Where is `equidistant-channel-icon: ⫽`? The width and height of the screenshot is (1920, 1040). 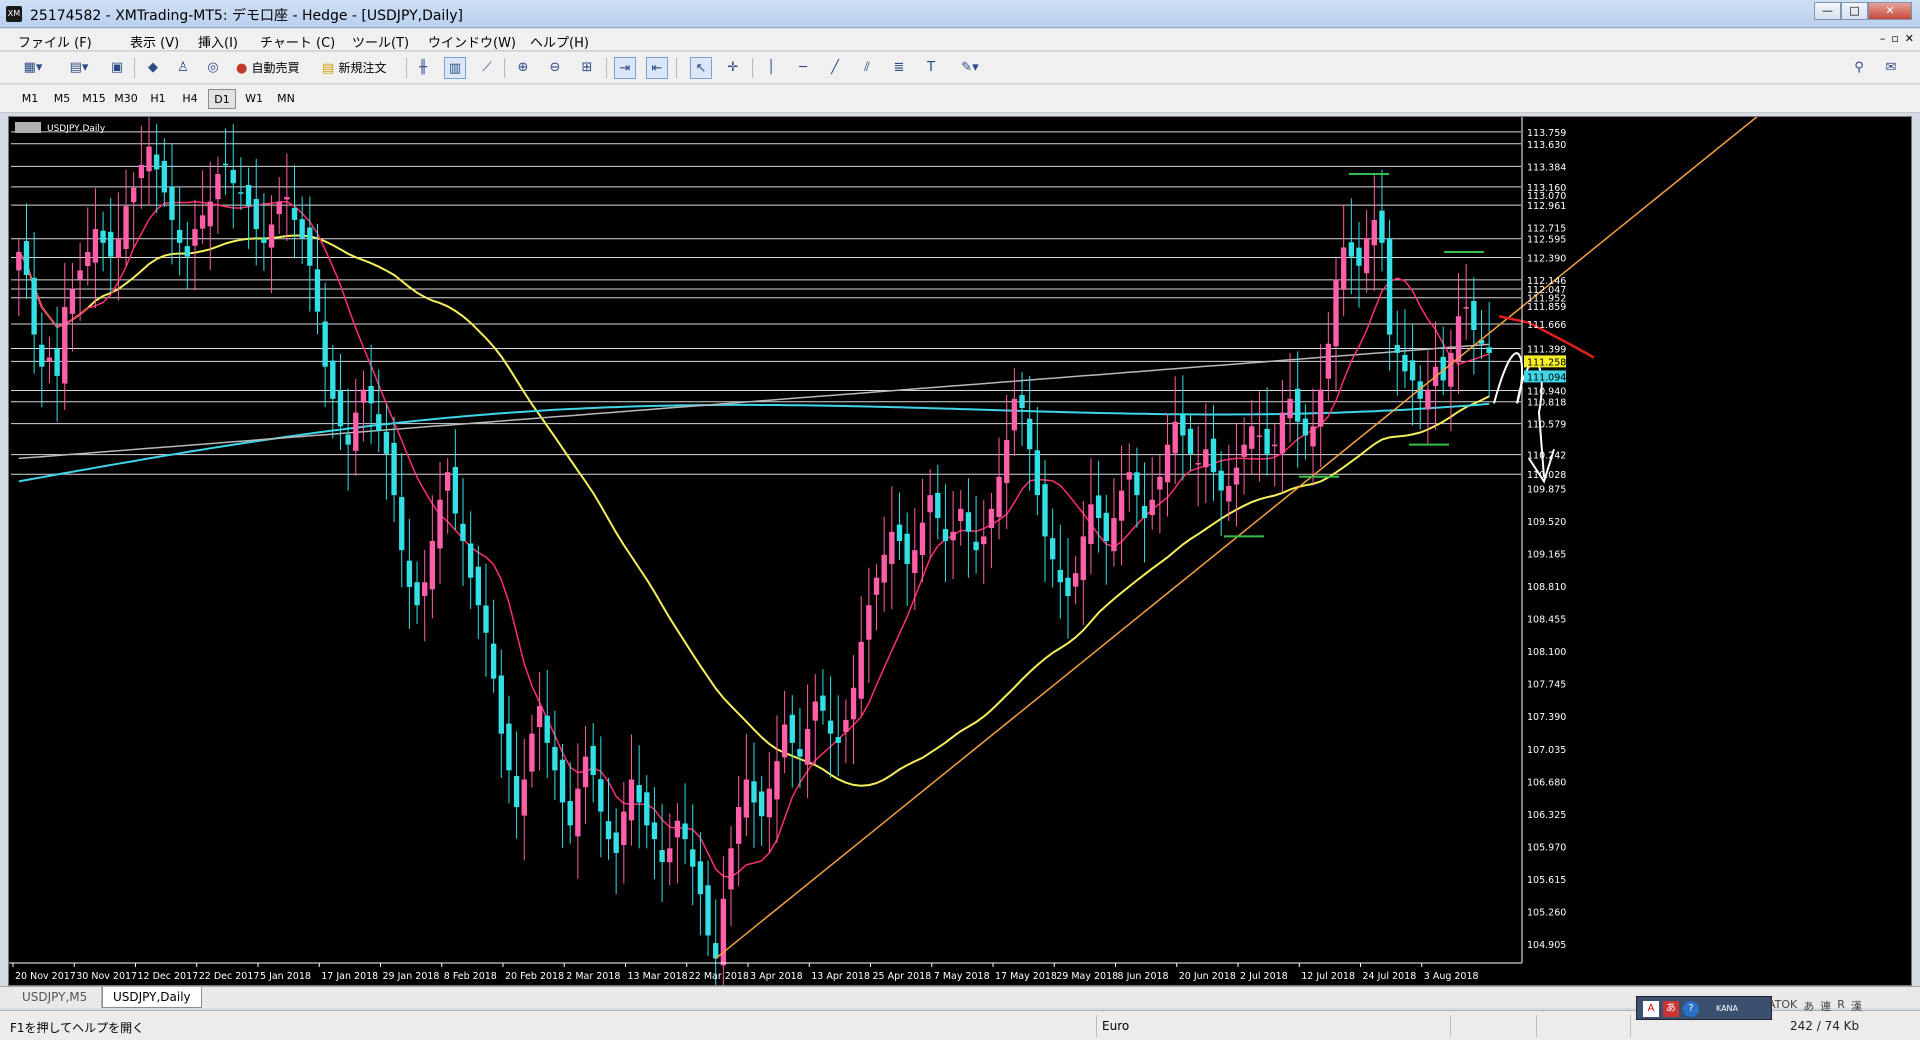 equidistant-channel-icon: ⫽ is located at coordinates (867, 68).